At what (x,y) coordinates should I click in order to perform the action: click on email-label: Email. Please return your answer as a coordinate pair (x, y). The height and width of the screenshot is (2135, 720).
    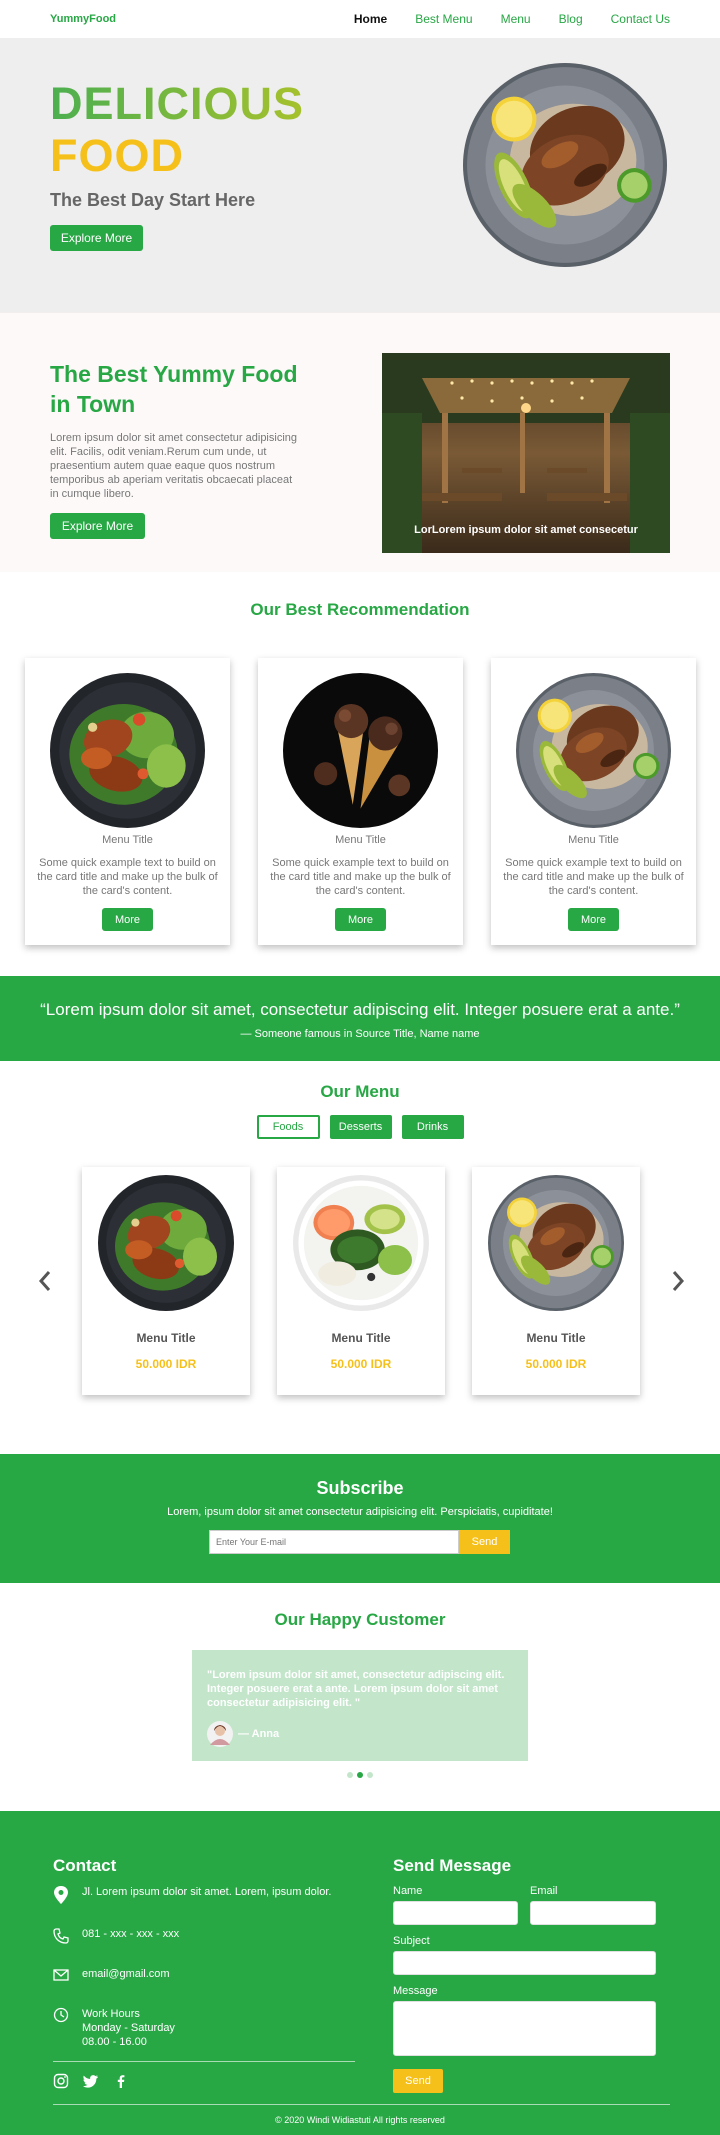
    Looking at the image, I should click on (544, 1891).